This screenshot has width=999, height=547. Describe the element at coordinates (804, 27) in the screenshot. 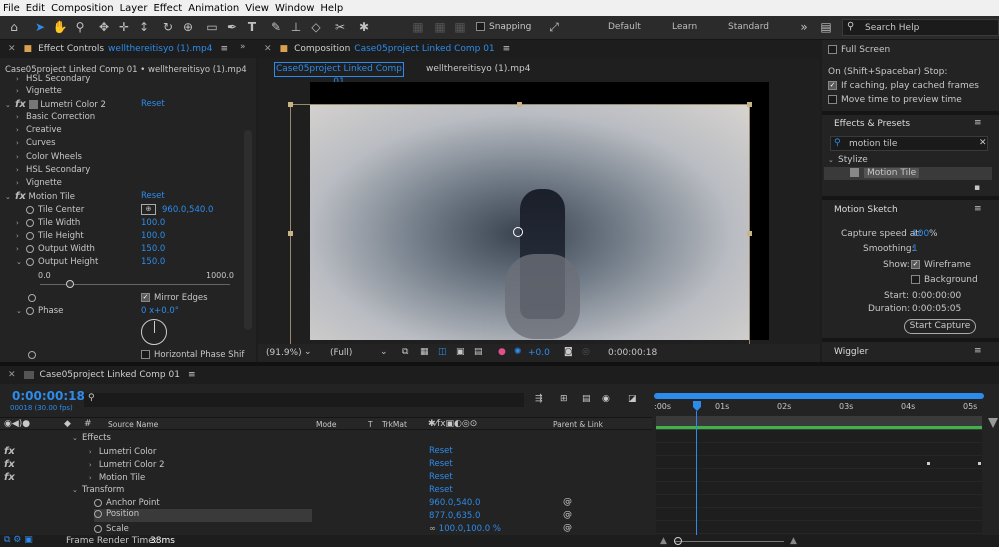

I see `workspace-overflow-icon: »` at that location.